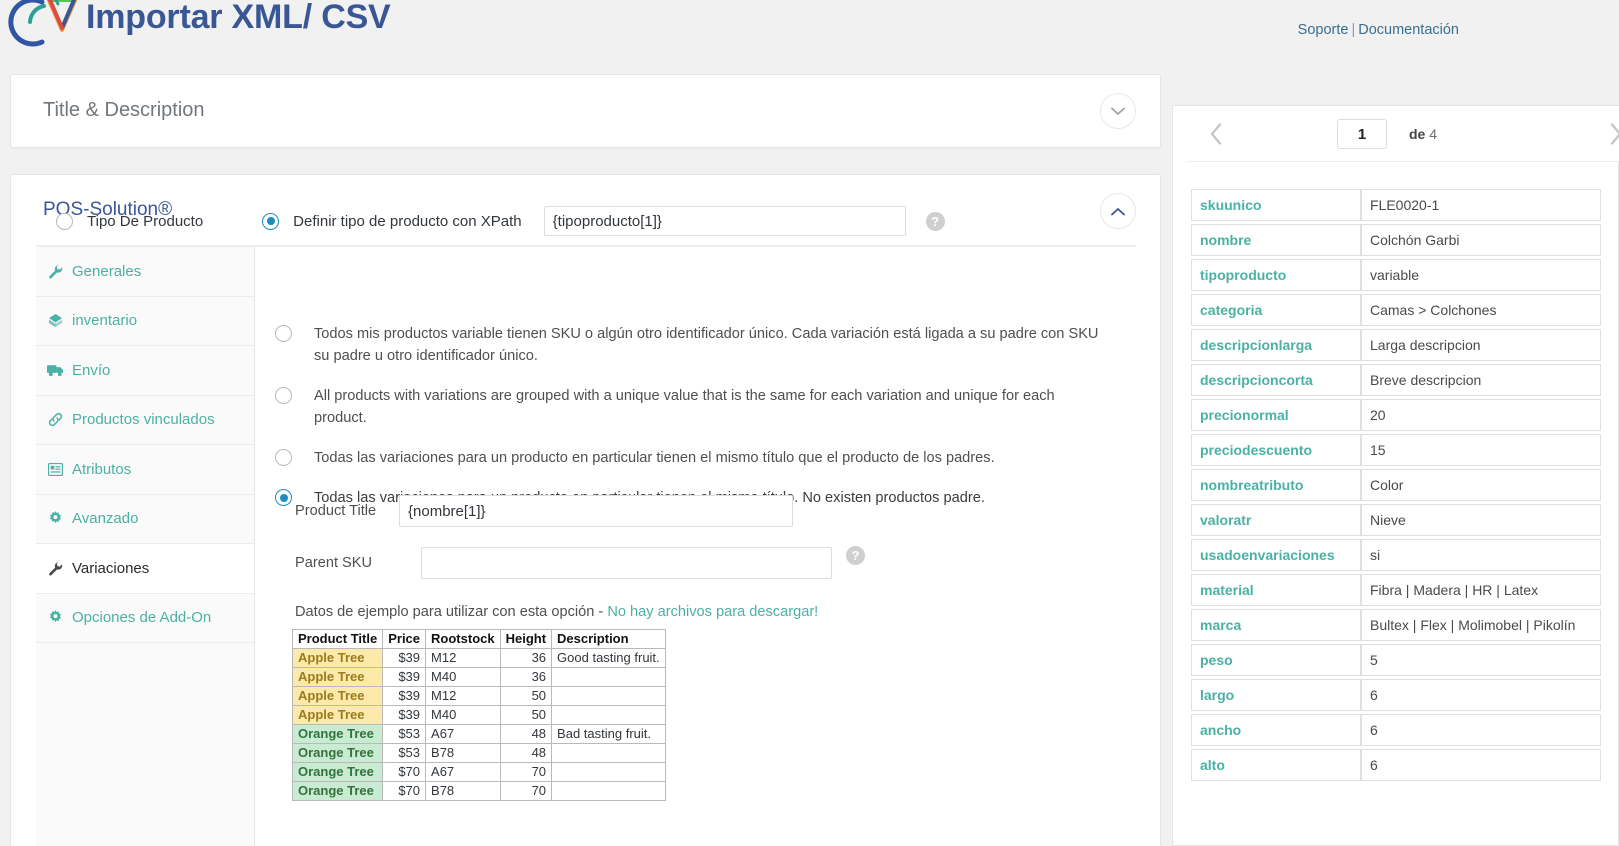 Image resolution: width=1619 pixels, height=846 pixels. What do you see at coordinates (478, 791) in the screenshot?
I see `table-row: Orange Tree $70 B78 70` at bounding box center [478, 791].